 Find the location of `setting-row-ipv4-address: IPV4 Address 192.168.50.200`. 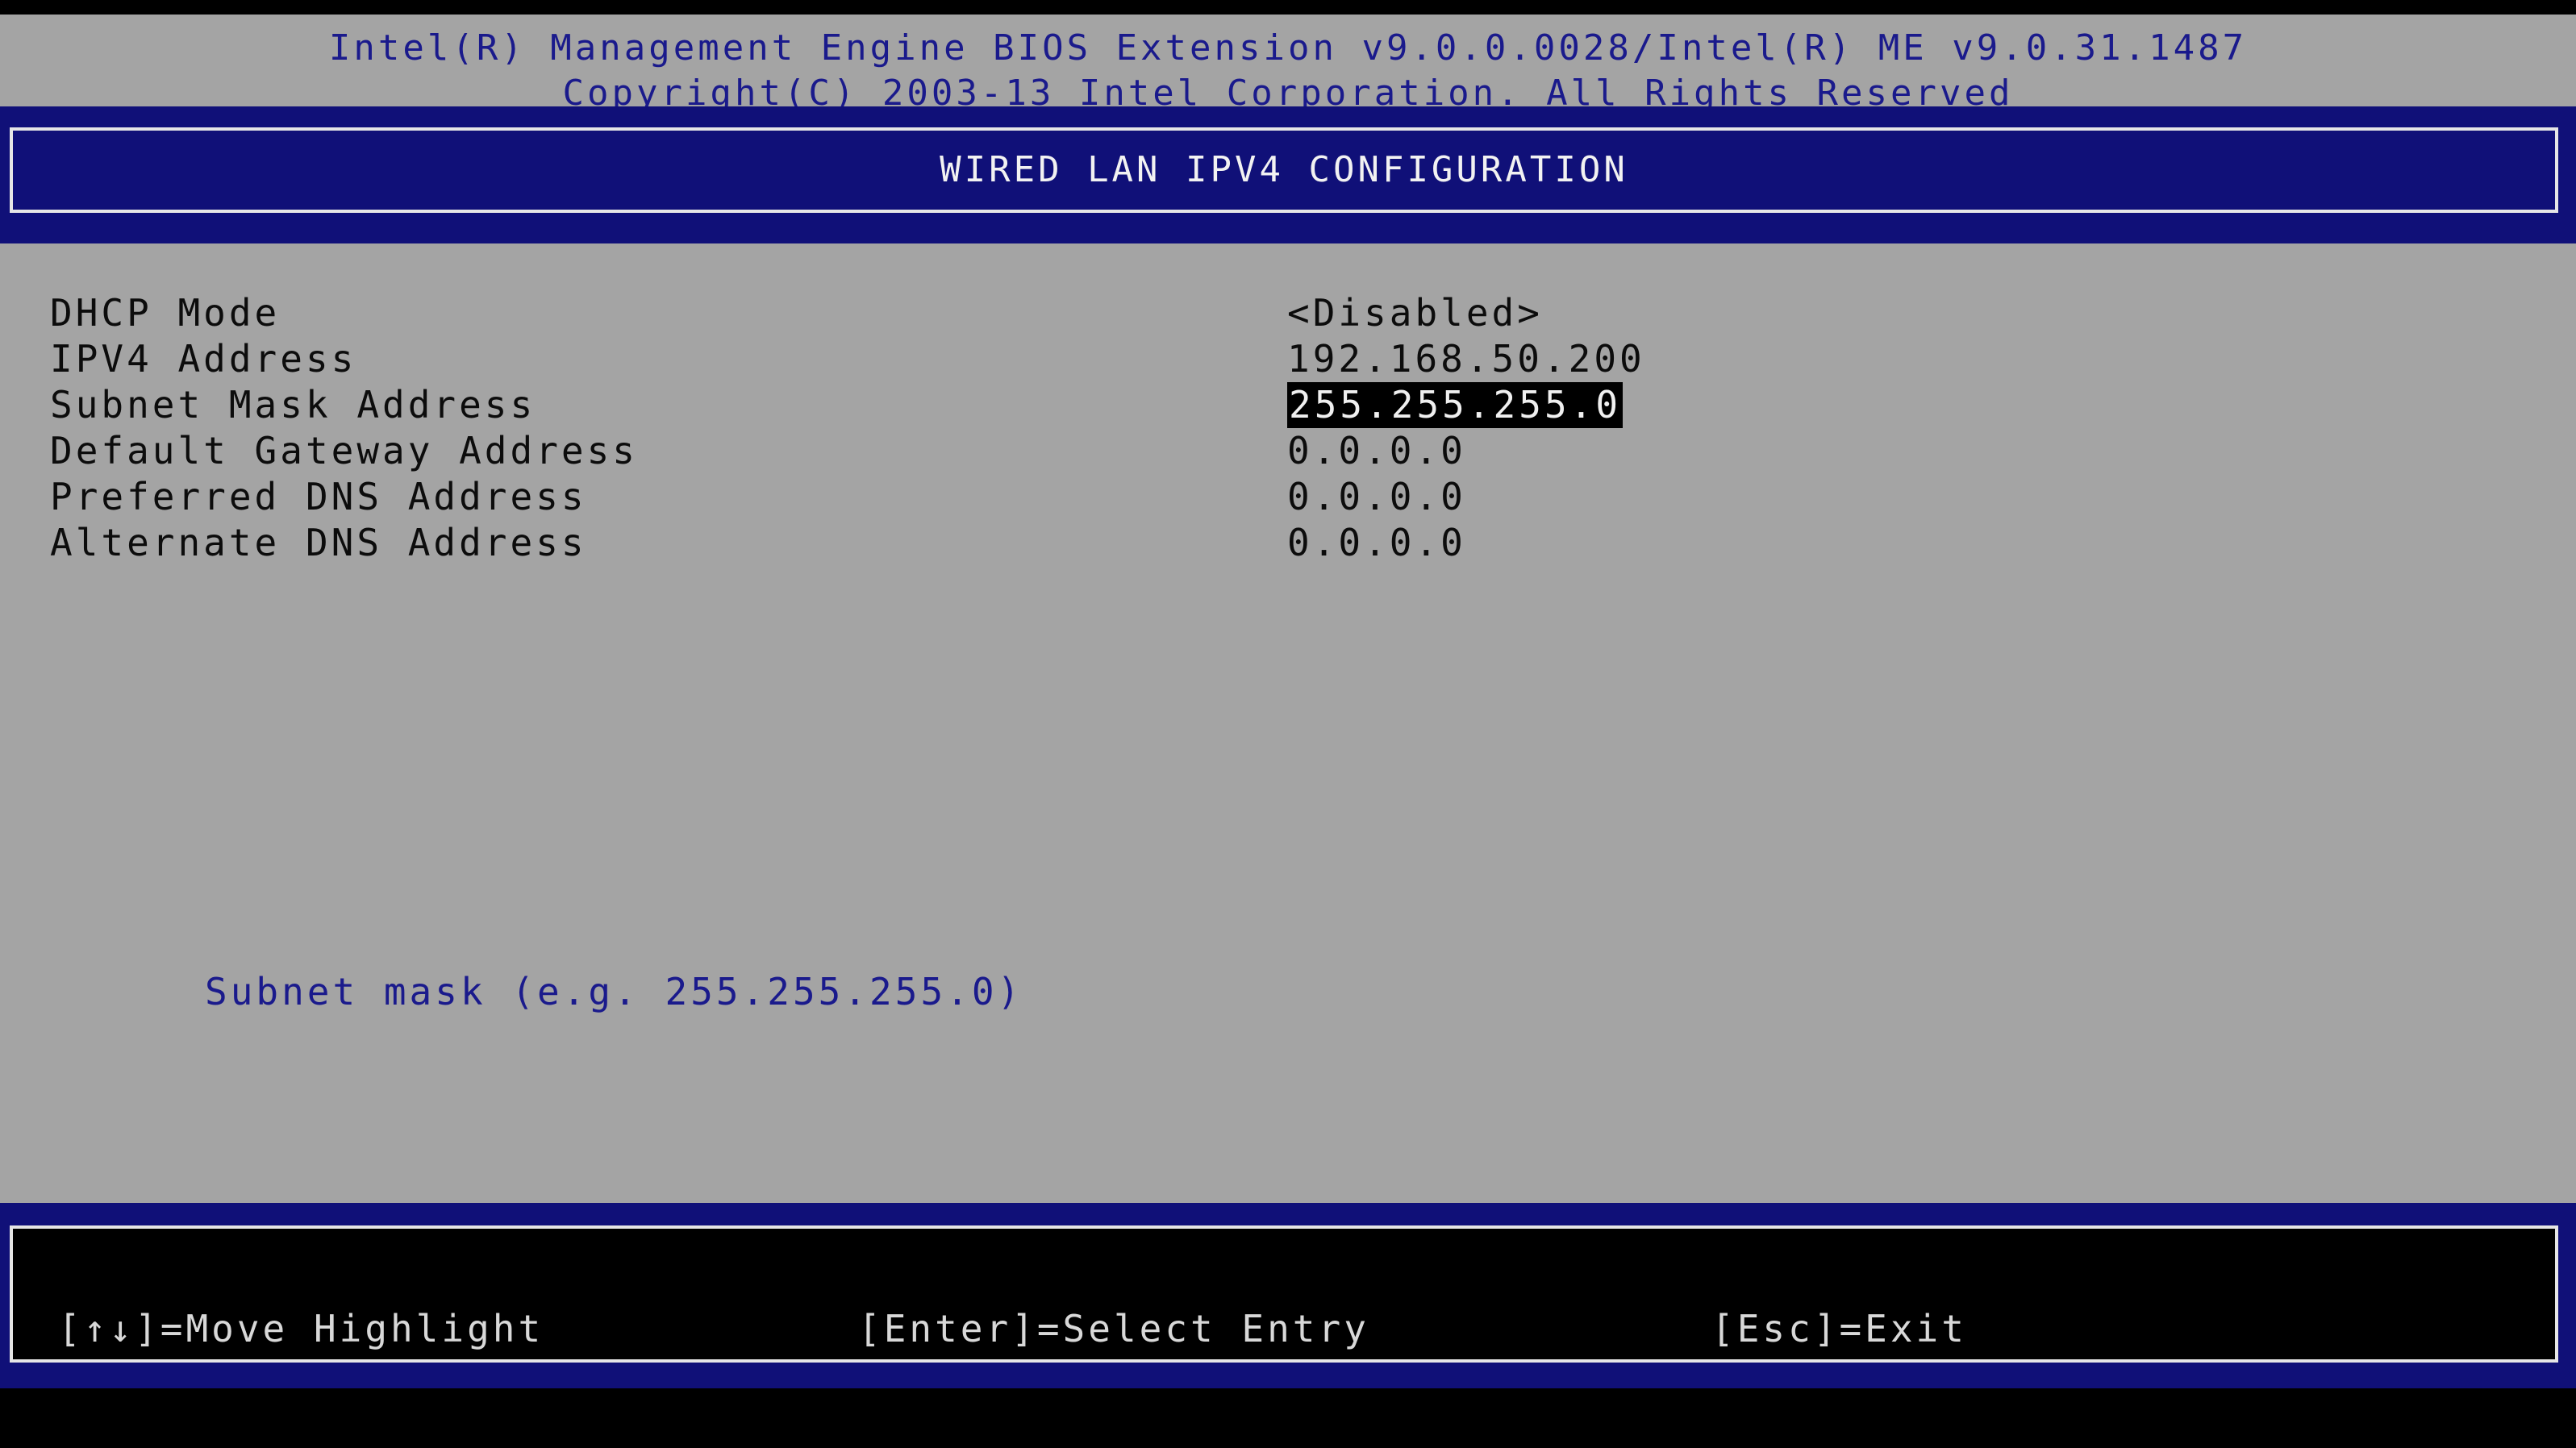

setting-row-ipv4-address: IPV4 Address 192.168.50.200 is located at coordinates (1288, 359).